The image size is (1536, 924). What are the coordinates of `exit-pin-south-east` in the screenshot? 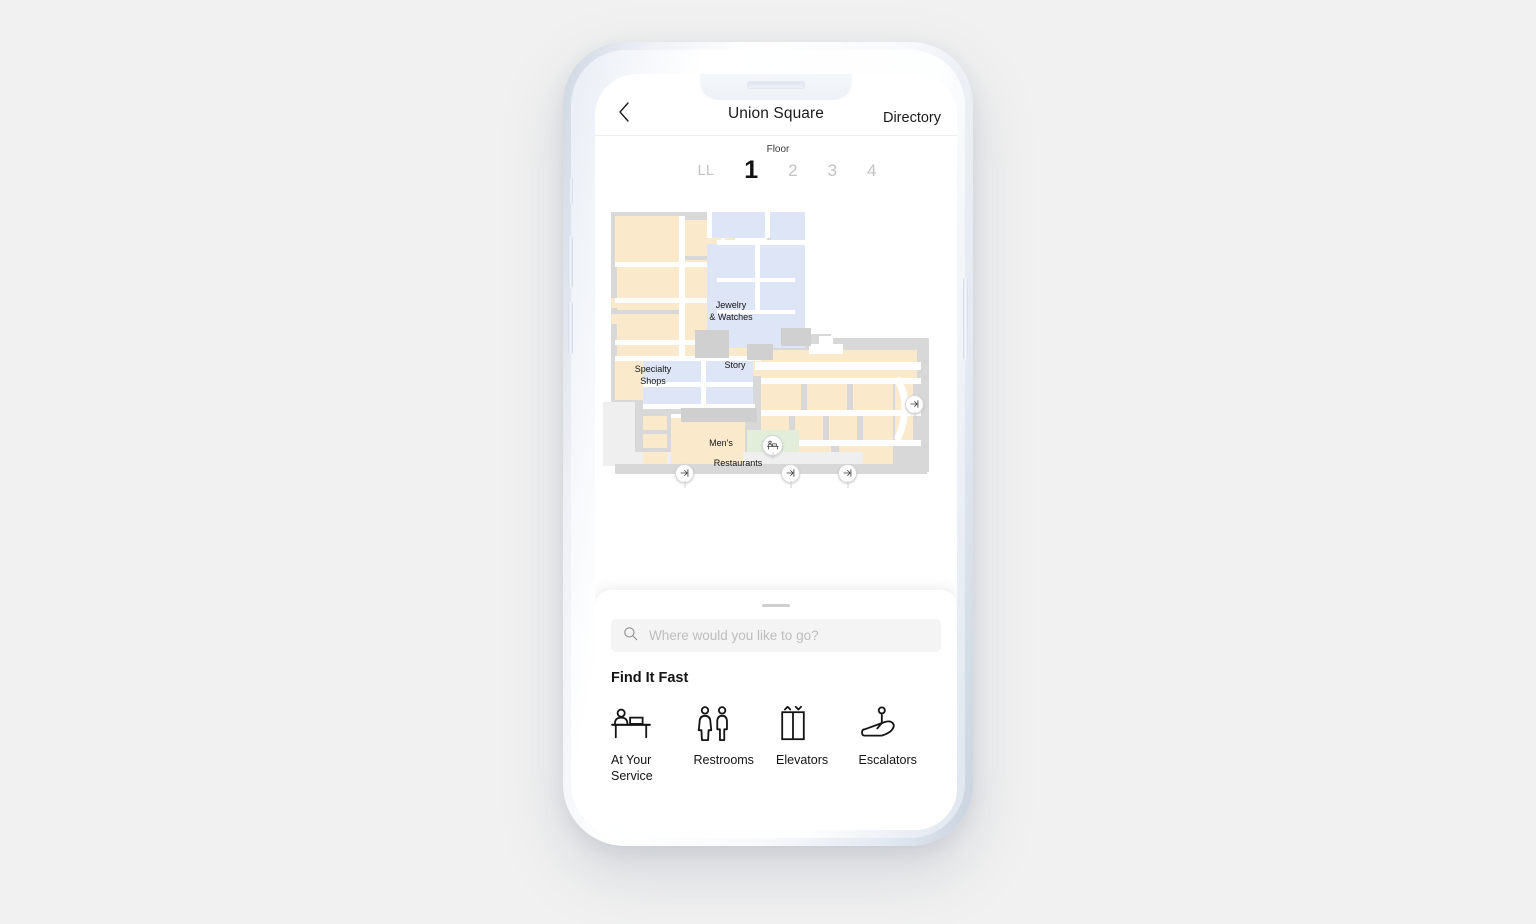 It's located at (847, 473).